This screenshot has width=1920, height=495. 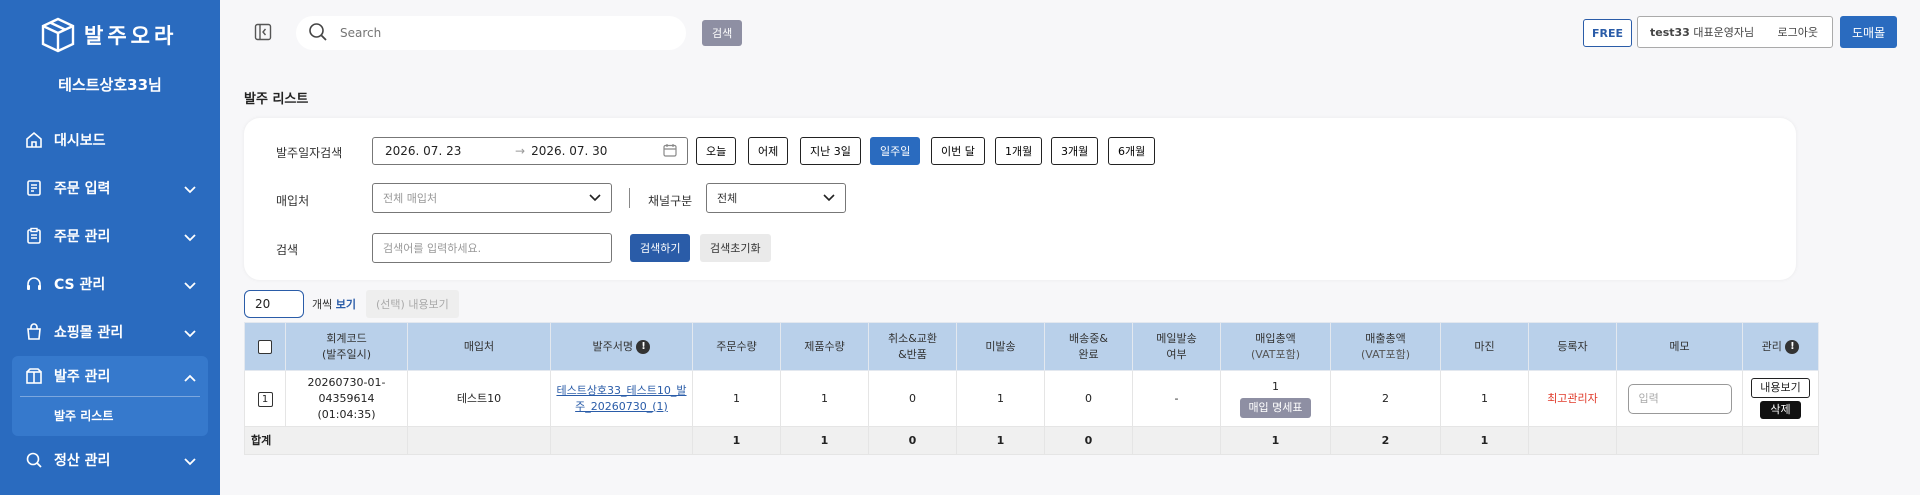 What do you see at coordinates (591, 151) in the screenshot?
I see `date-to: 2026. 07. 30` at bounding box center [591, 151].